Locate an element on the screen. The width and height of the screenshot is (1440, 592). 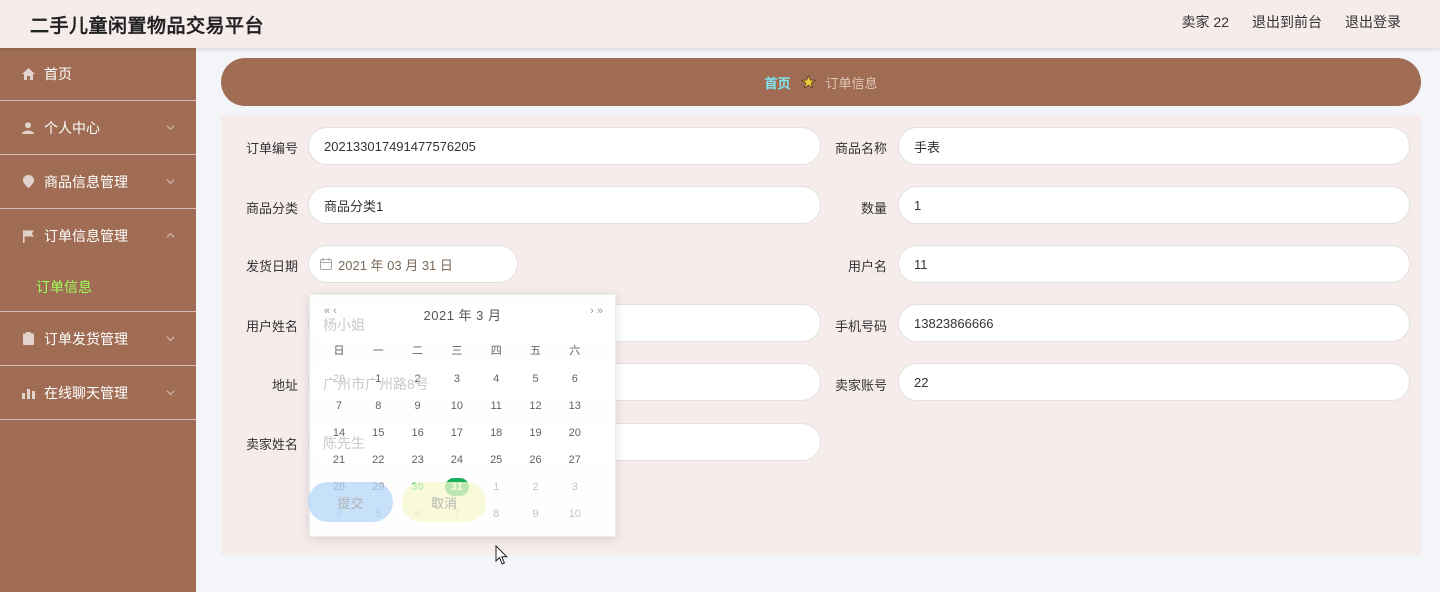
category-label: 商品分类 is located at coordinates (271, 208).